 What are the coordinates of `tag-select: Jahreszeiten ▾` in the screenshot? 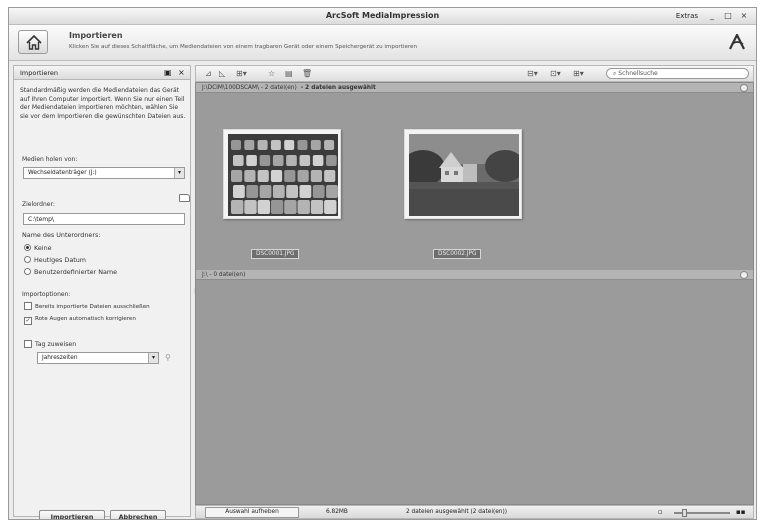 It's located at (98, 358).